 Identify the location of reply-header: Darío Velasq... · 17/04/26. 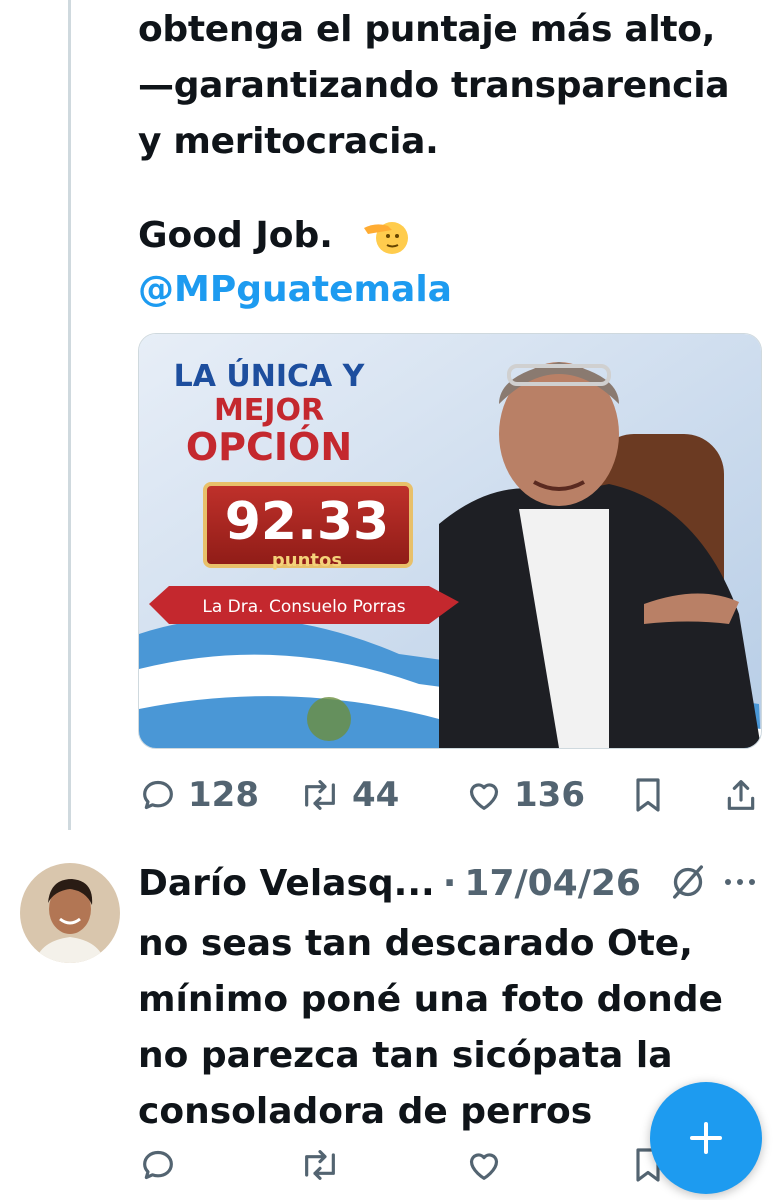
(389, 883).